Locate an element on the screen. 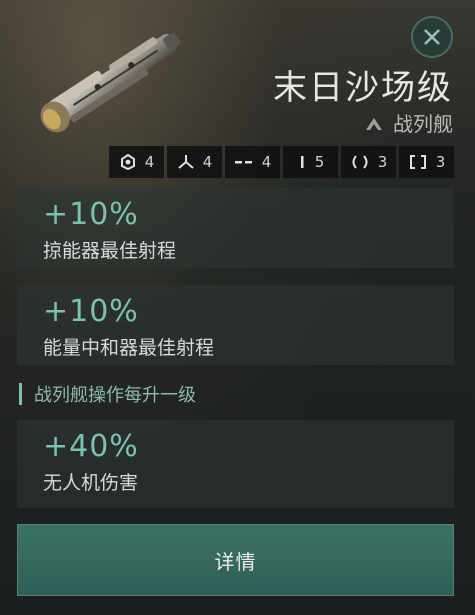  close-button is located at coordinates (432, 37).